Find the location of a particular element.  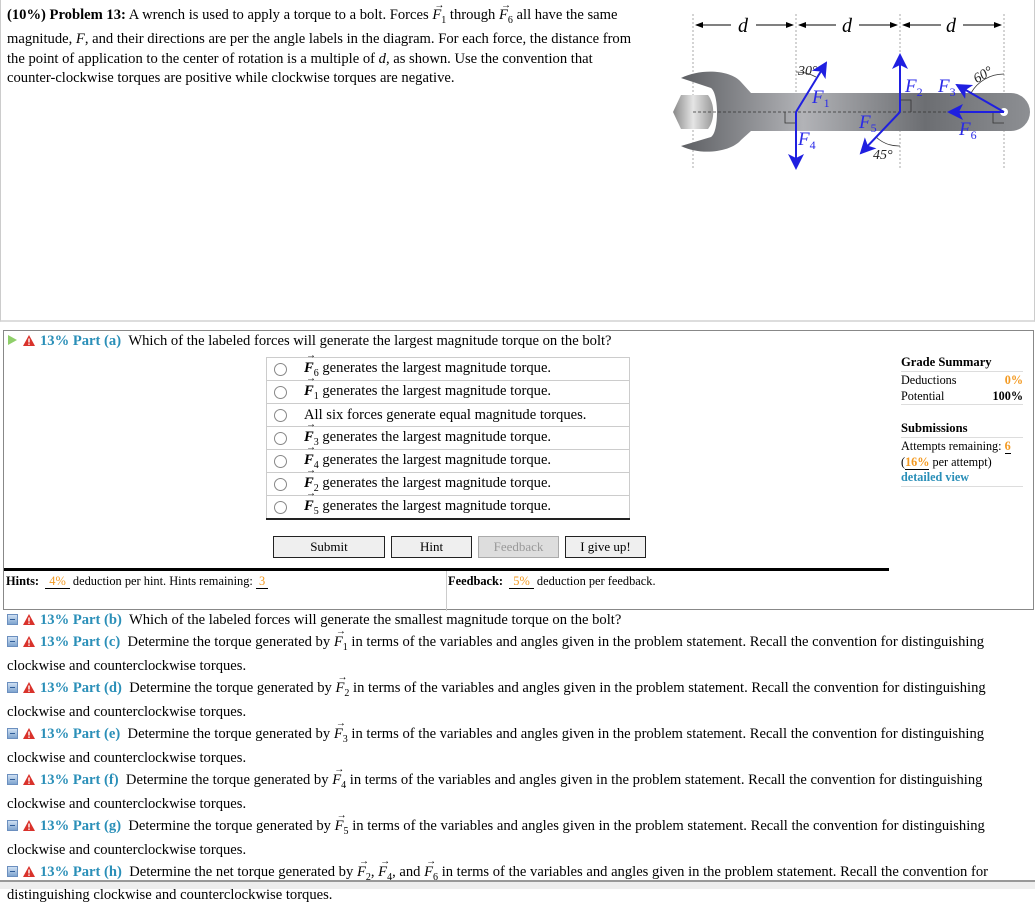

part-label: Part (f) is located at coordinates (95, 779).